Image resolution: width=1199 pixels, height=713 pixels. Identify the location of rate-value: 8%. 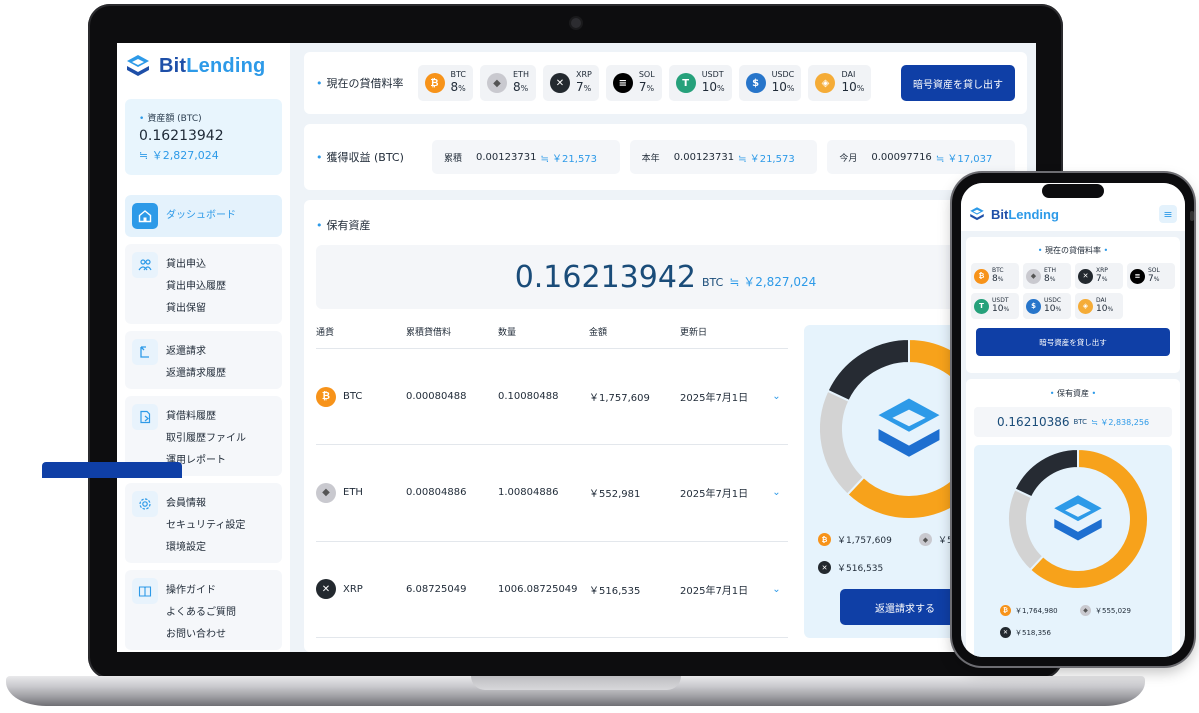
(998, 279).